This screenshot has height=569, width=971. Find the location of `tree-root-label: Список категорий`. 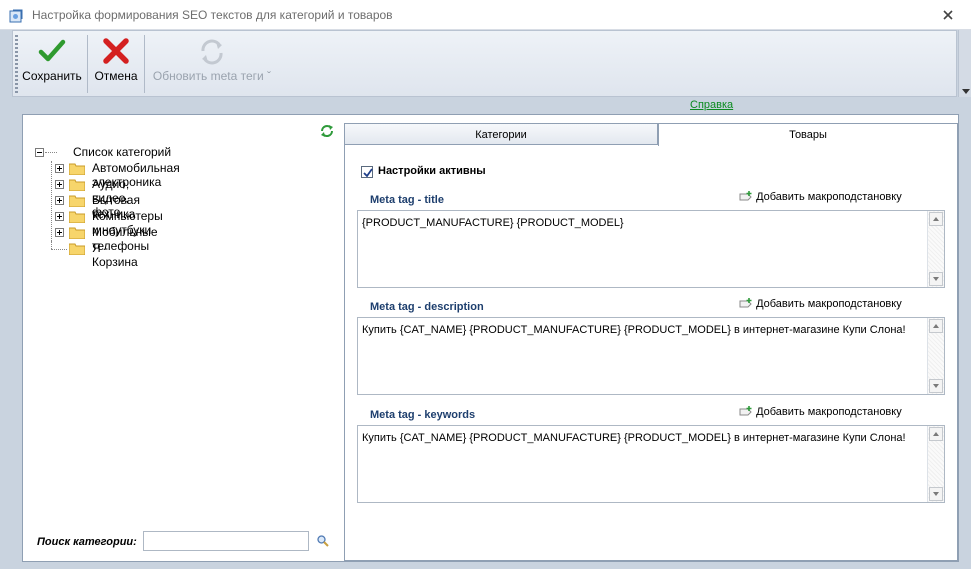

tree-root-label: Список категорий is located at coordinates (122, 152).